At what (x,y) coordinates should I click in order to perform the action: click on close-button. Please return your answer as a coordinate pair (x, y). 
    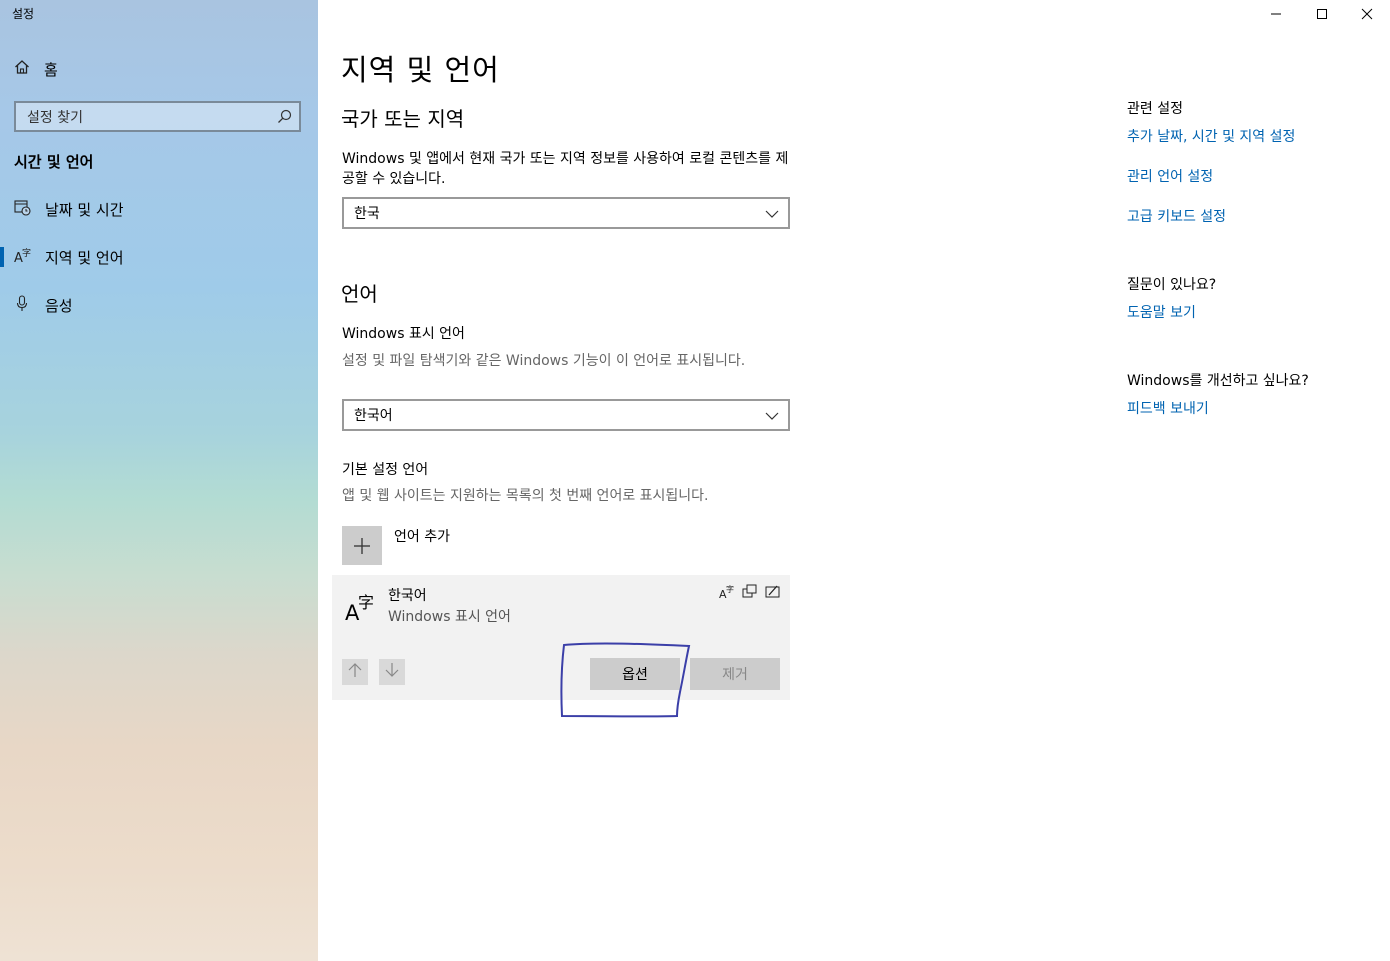
    Looking at the image, I should click on (1367, 14).